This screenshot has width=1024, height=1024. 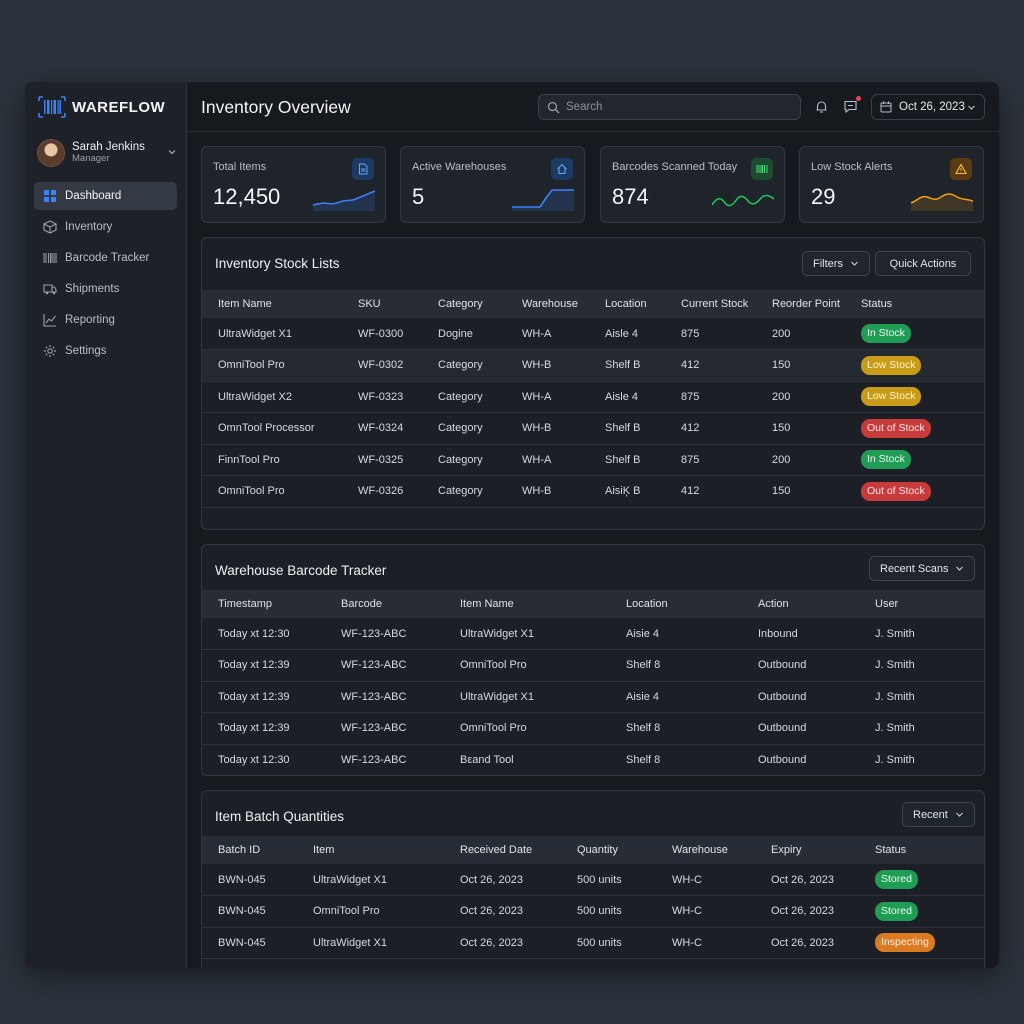 I want to click on status-badge: Out of Stock, so click(x=896, y=428).